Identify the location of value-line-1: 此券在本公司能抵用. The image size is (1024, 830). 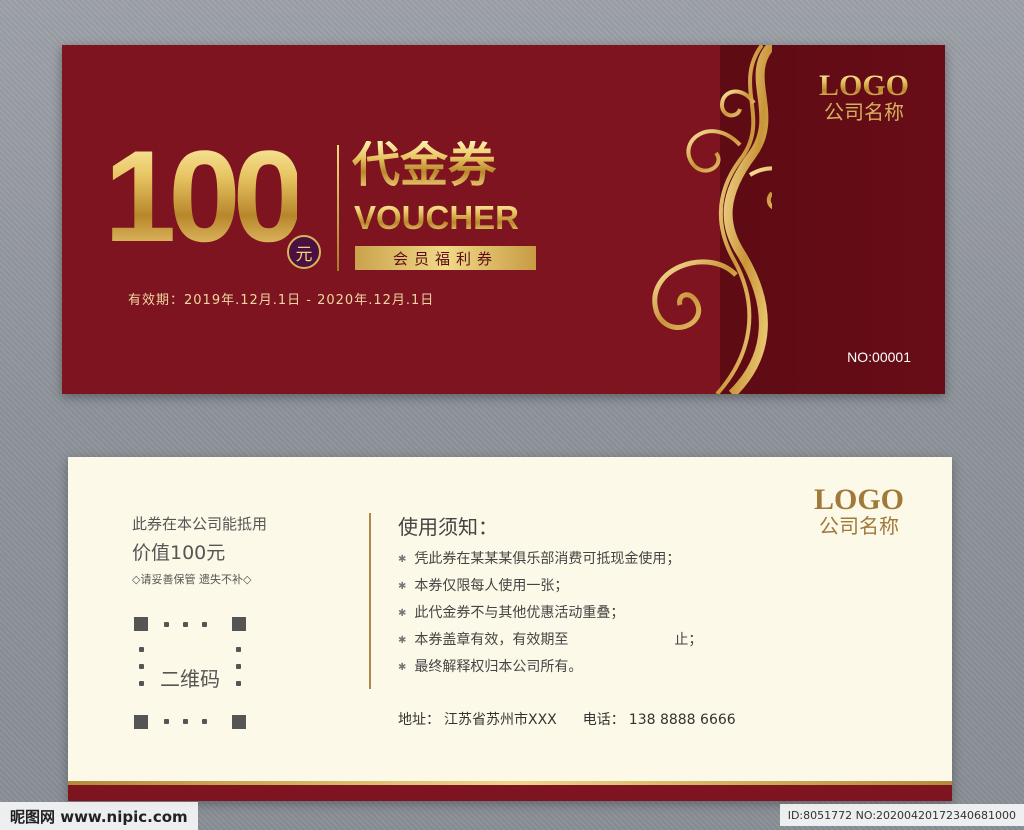
(200, 524).